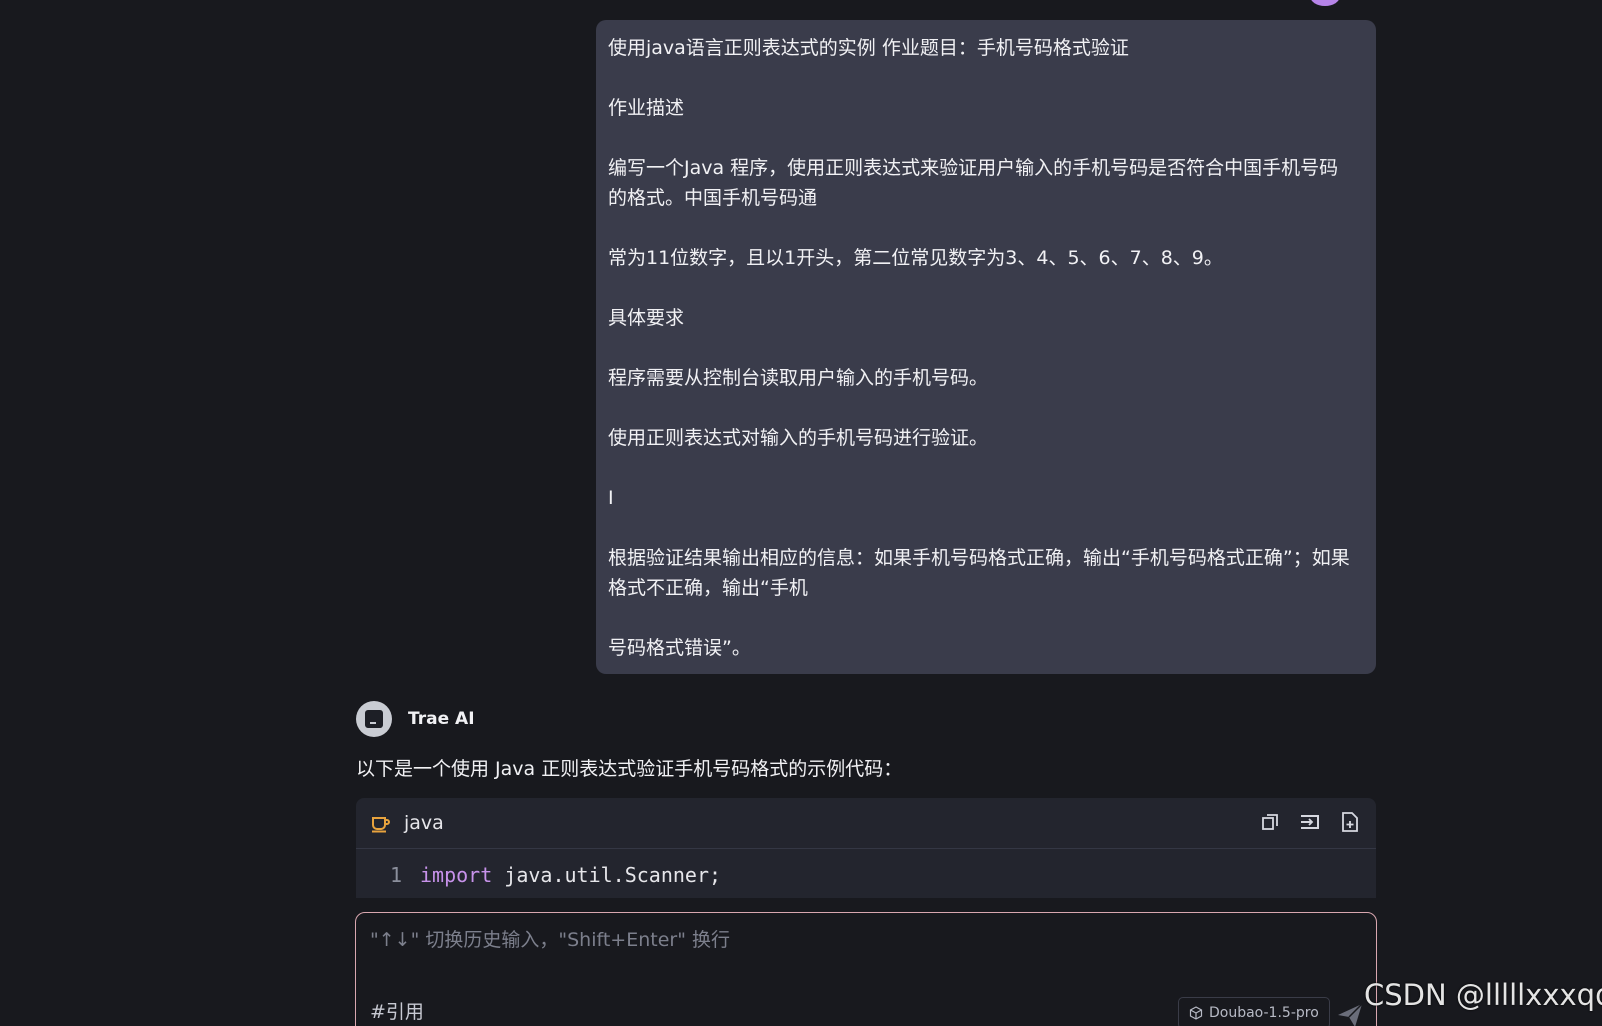 This screenshot has height=1026, width=1602. What do you see at coordinates (915, 258) in the screenshot?
I see `user-message-line: 常为11位数字，且以1开头，第二位常见数字为3、4、5、6、7、8、9。` at bounding box center [915, 258].